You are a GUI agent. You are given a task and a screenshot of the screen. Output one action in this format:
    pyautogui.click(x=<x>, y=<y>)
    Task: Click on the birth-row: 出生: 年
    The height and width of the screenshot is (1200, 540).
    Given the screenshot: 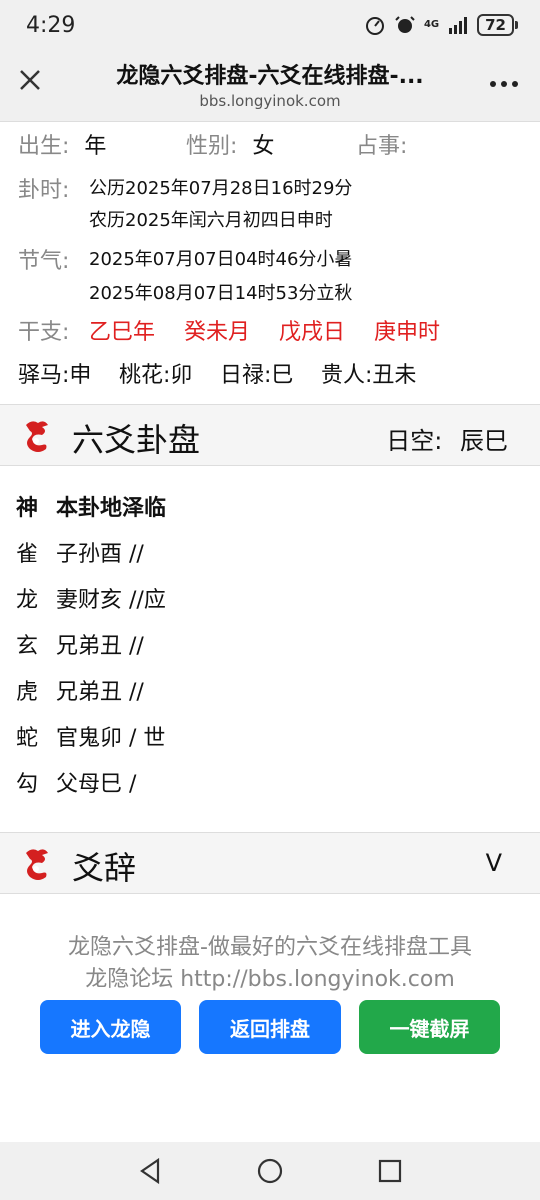 What is the action you would take?
    pyautogui.click(x=62, y=144)
    